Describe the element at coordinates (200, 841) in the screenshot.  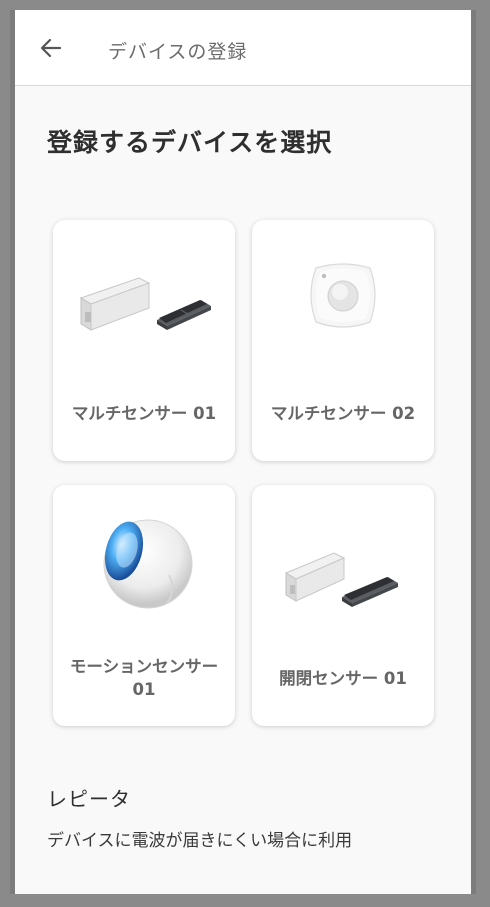
I see `repeater-section-description: デバイスに電波が届きにくい場合に利用` at that location.